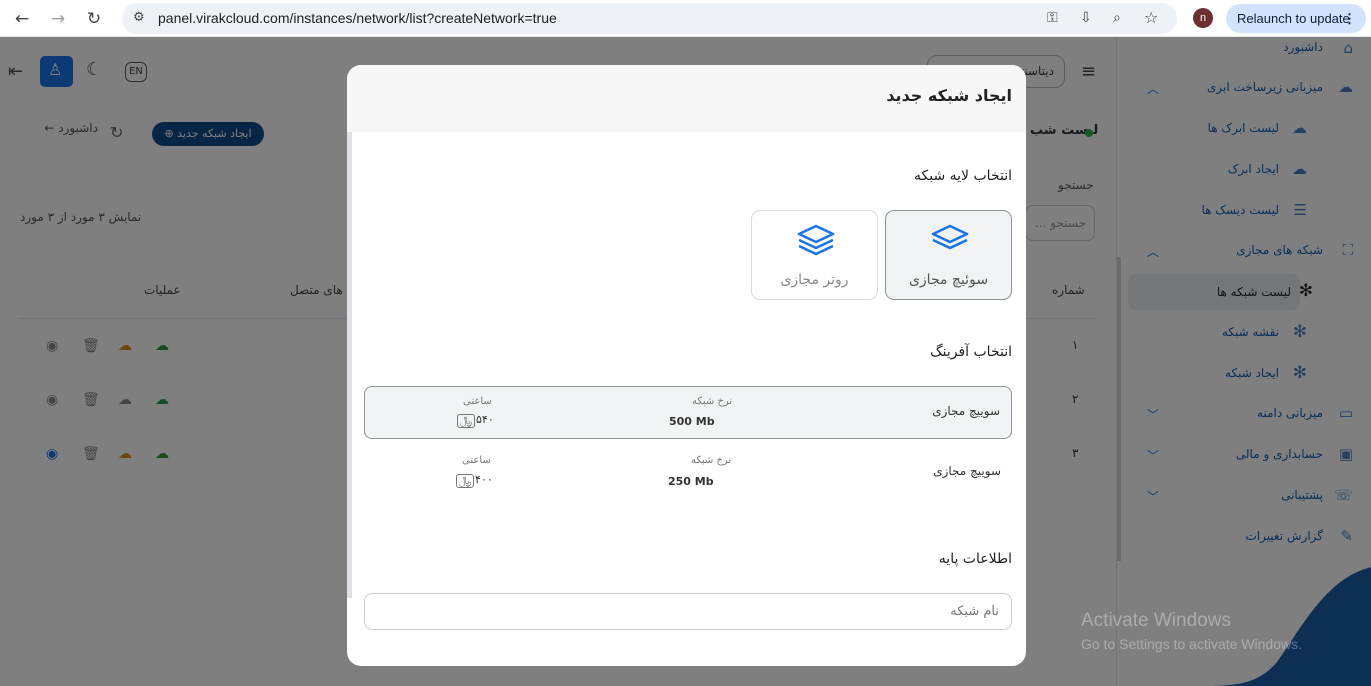 This screenshot has width=1371, height=686. What do you see at coordinates (1151, 17) in the screenshot?
I see `bookmark-star-icon: ☆` at bounding box center [1151, 17].